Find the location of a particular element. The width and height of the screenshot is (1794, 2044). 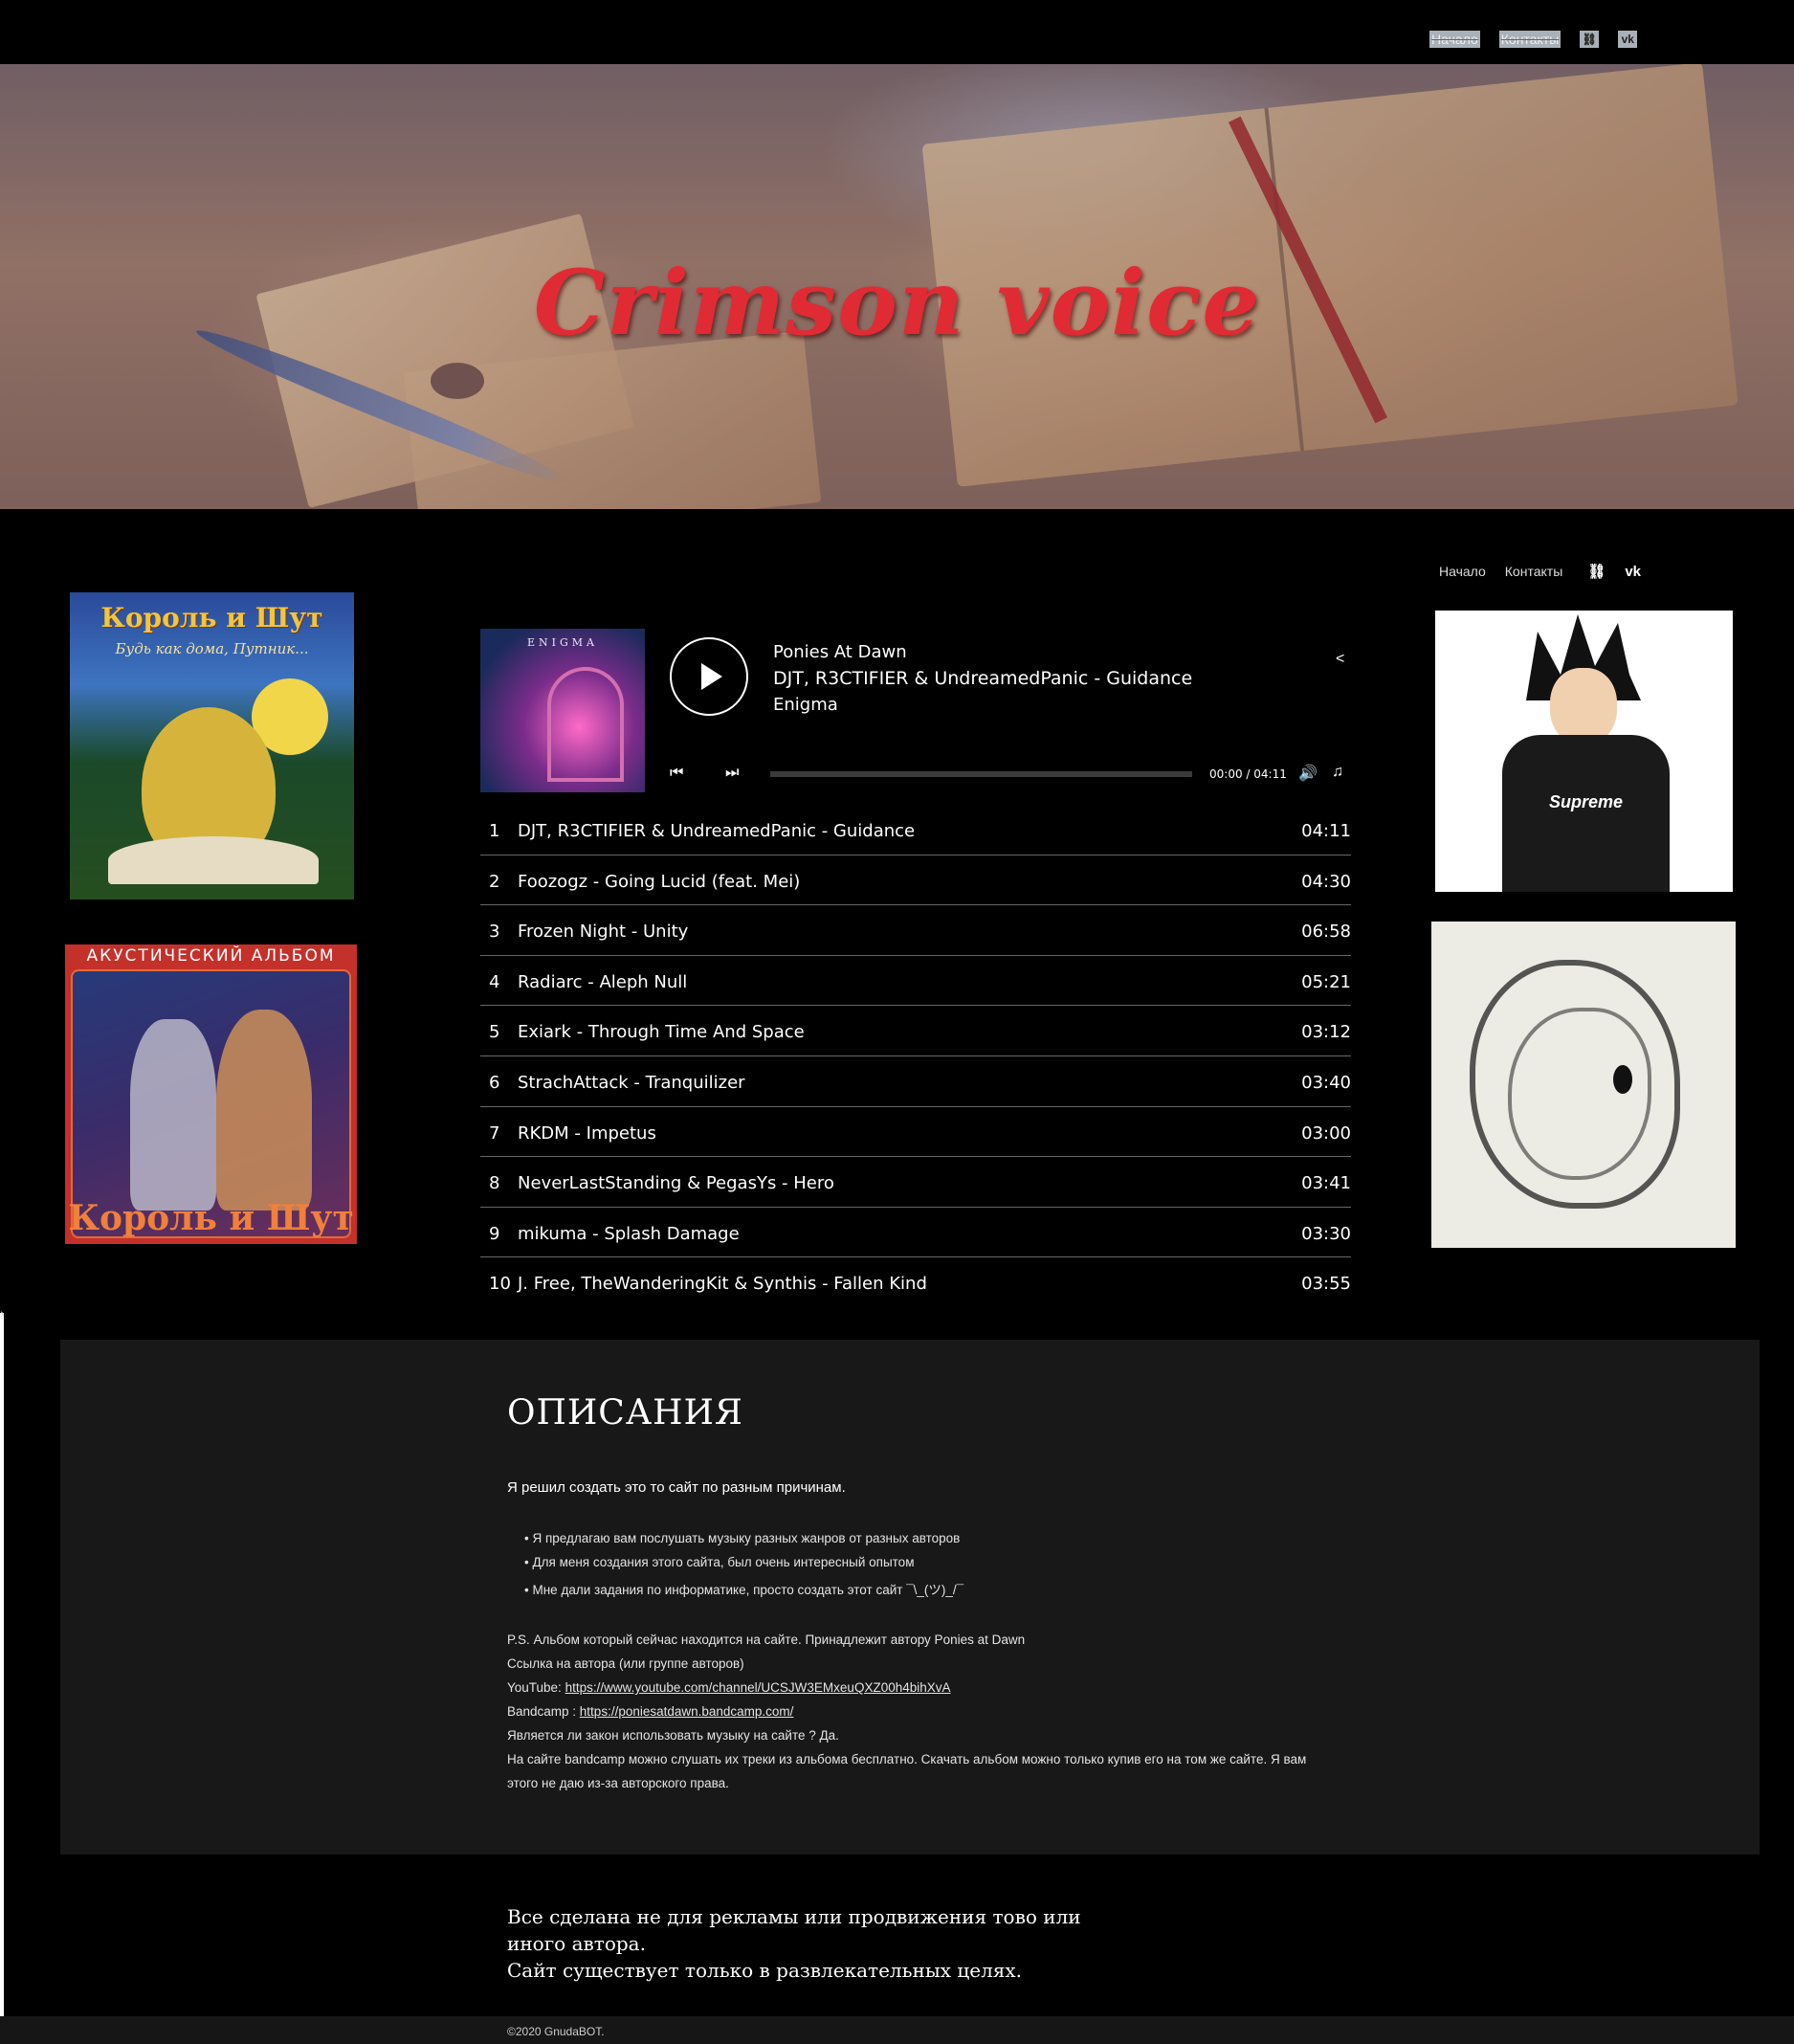

album-cover-acoustic: АКУСТИЧЕСКИЙ АЛЬБОМ Король и Шут is located at coordinates (211, 1094).